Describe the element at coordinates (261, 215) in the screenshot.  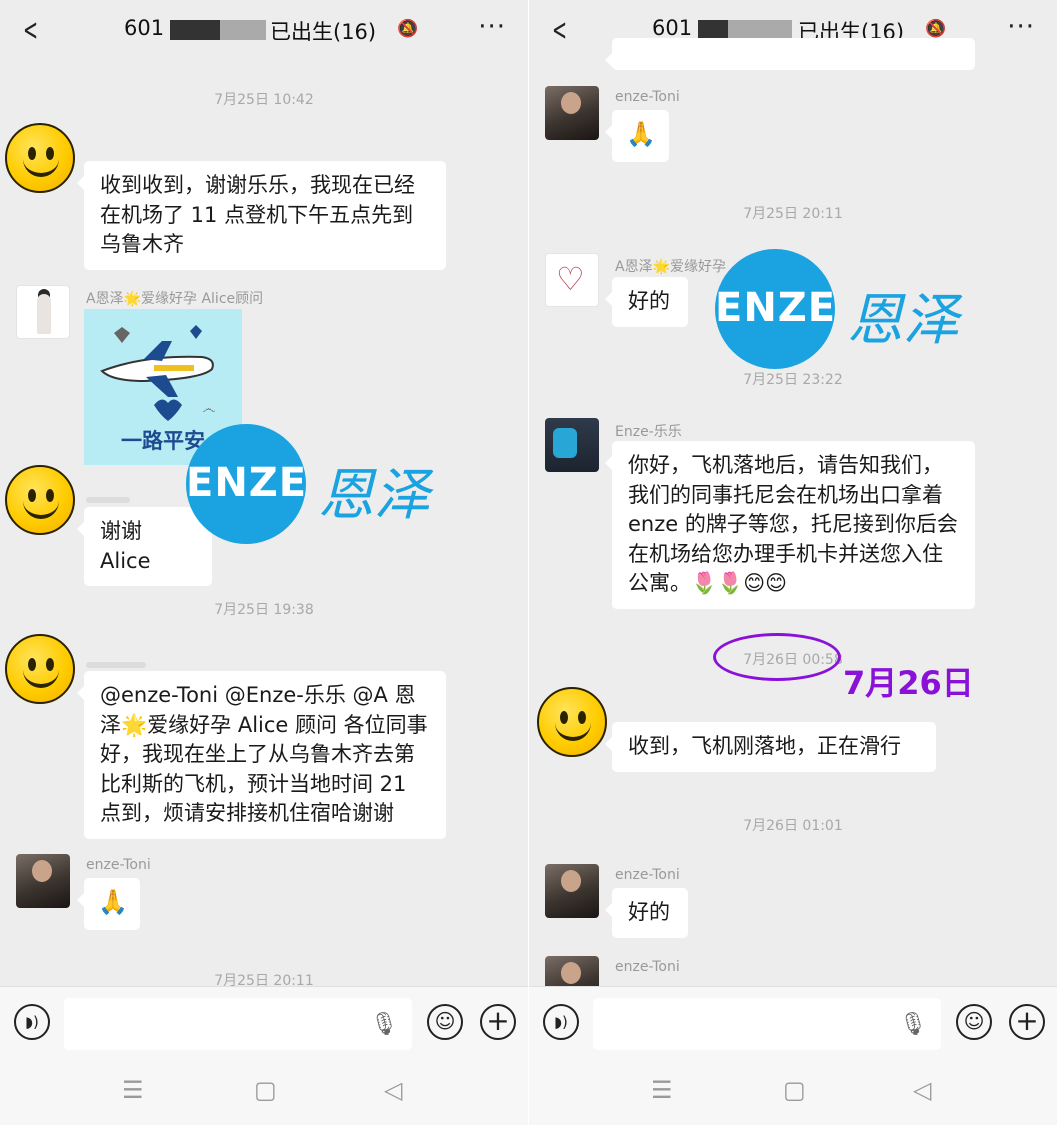
I see `message-bubble: 收到收到，谢谢乐乐，我现在已经在机场了 11 点登机下午五点先到乌鲁木齐` at that location.